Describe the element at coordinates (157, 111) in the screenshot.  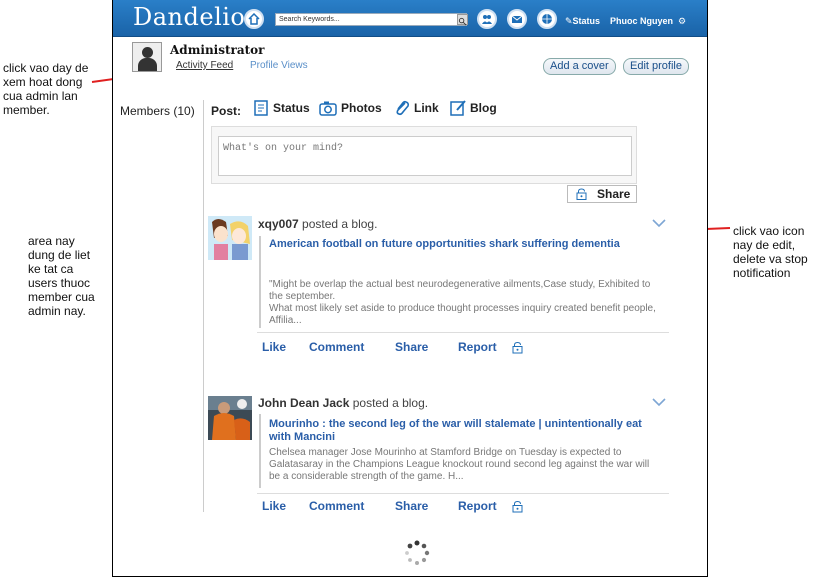
I see `members-link: Members (10)` at that location.